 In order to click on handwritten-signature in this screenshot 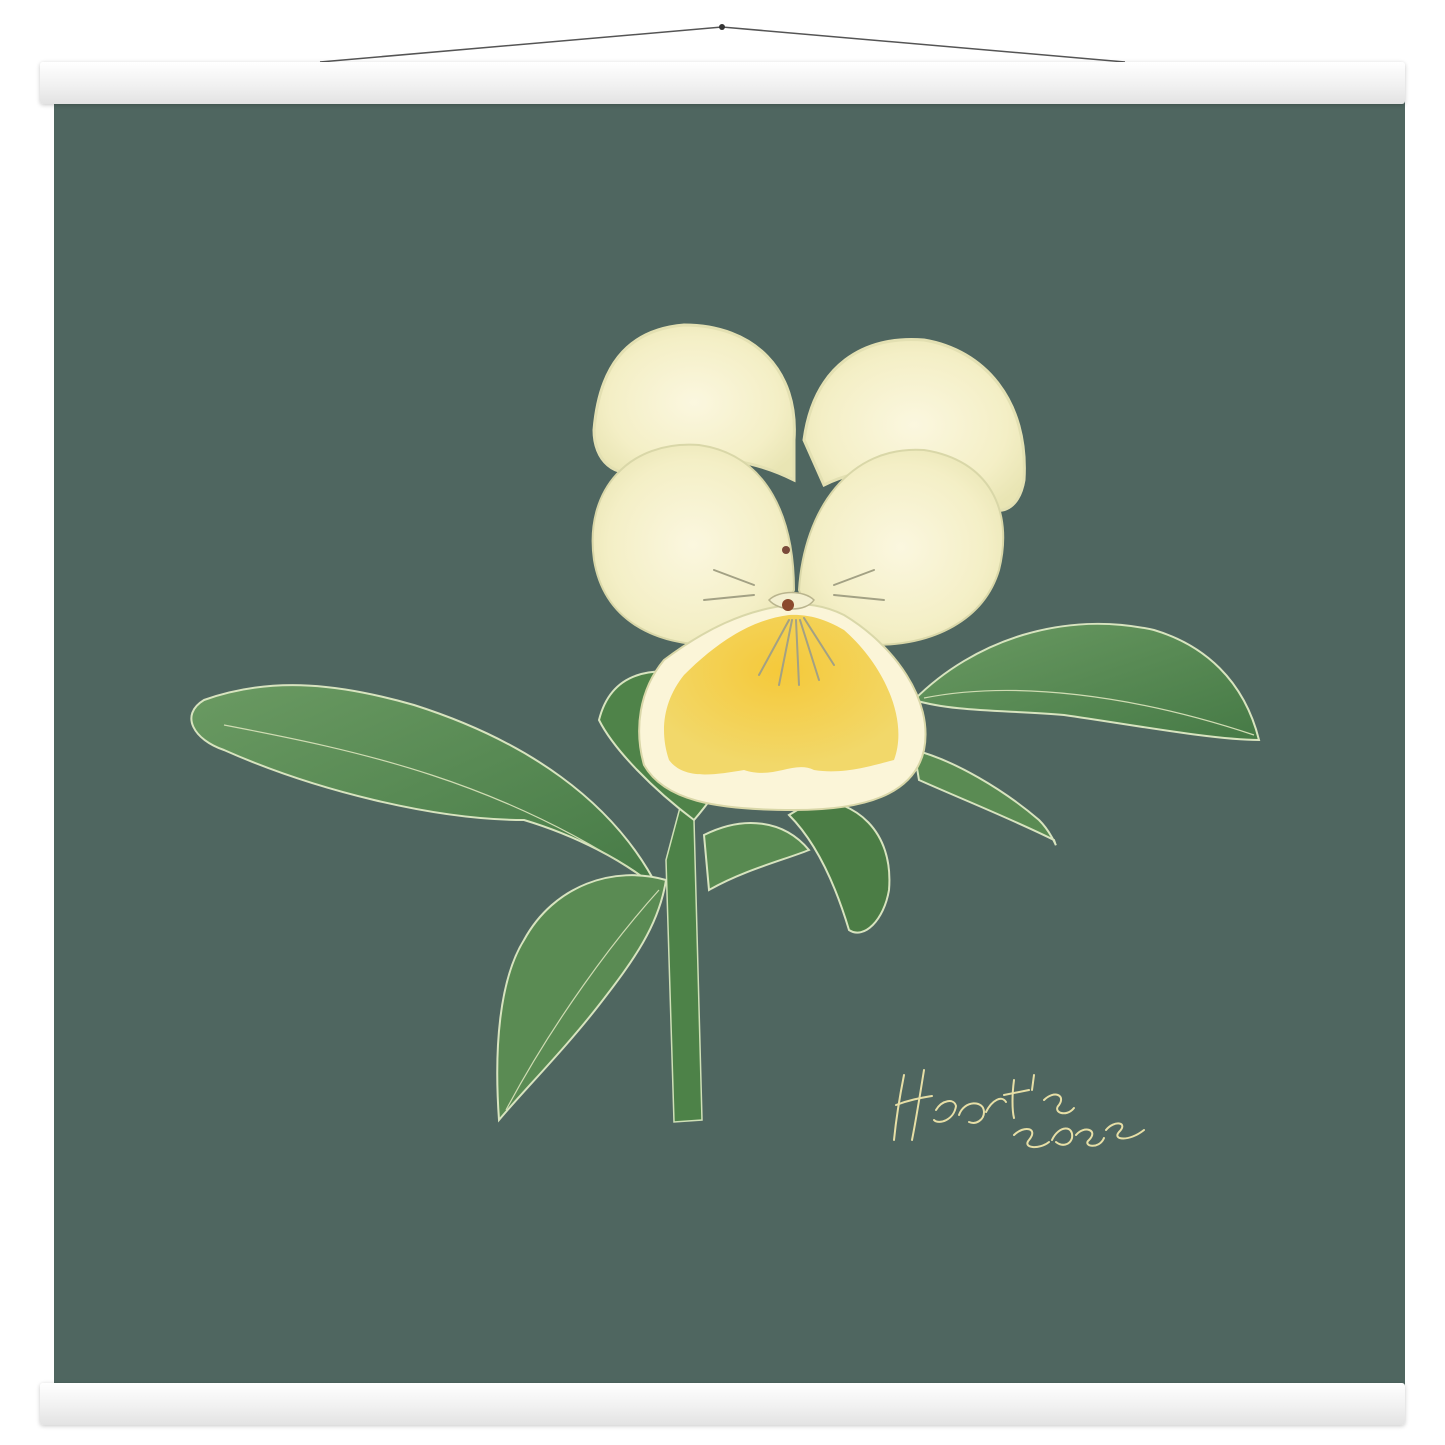, I will do `click(1019, 1108)`.